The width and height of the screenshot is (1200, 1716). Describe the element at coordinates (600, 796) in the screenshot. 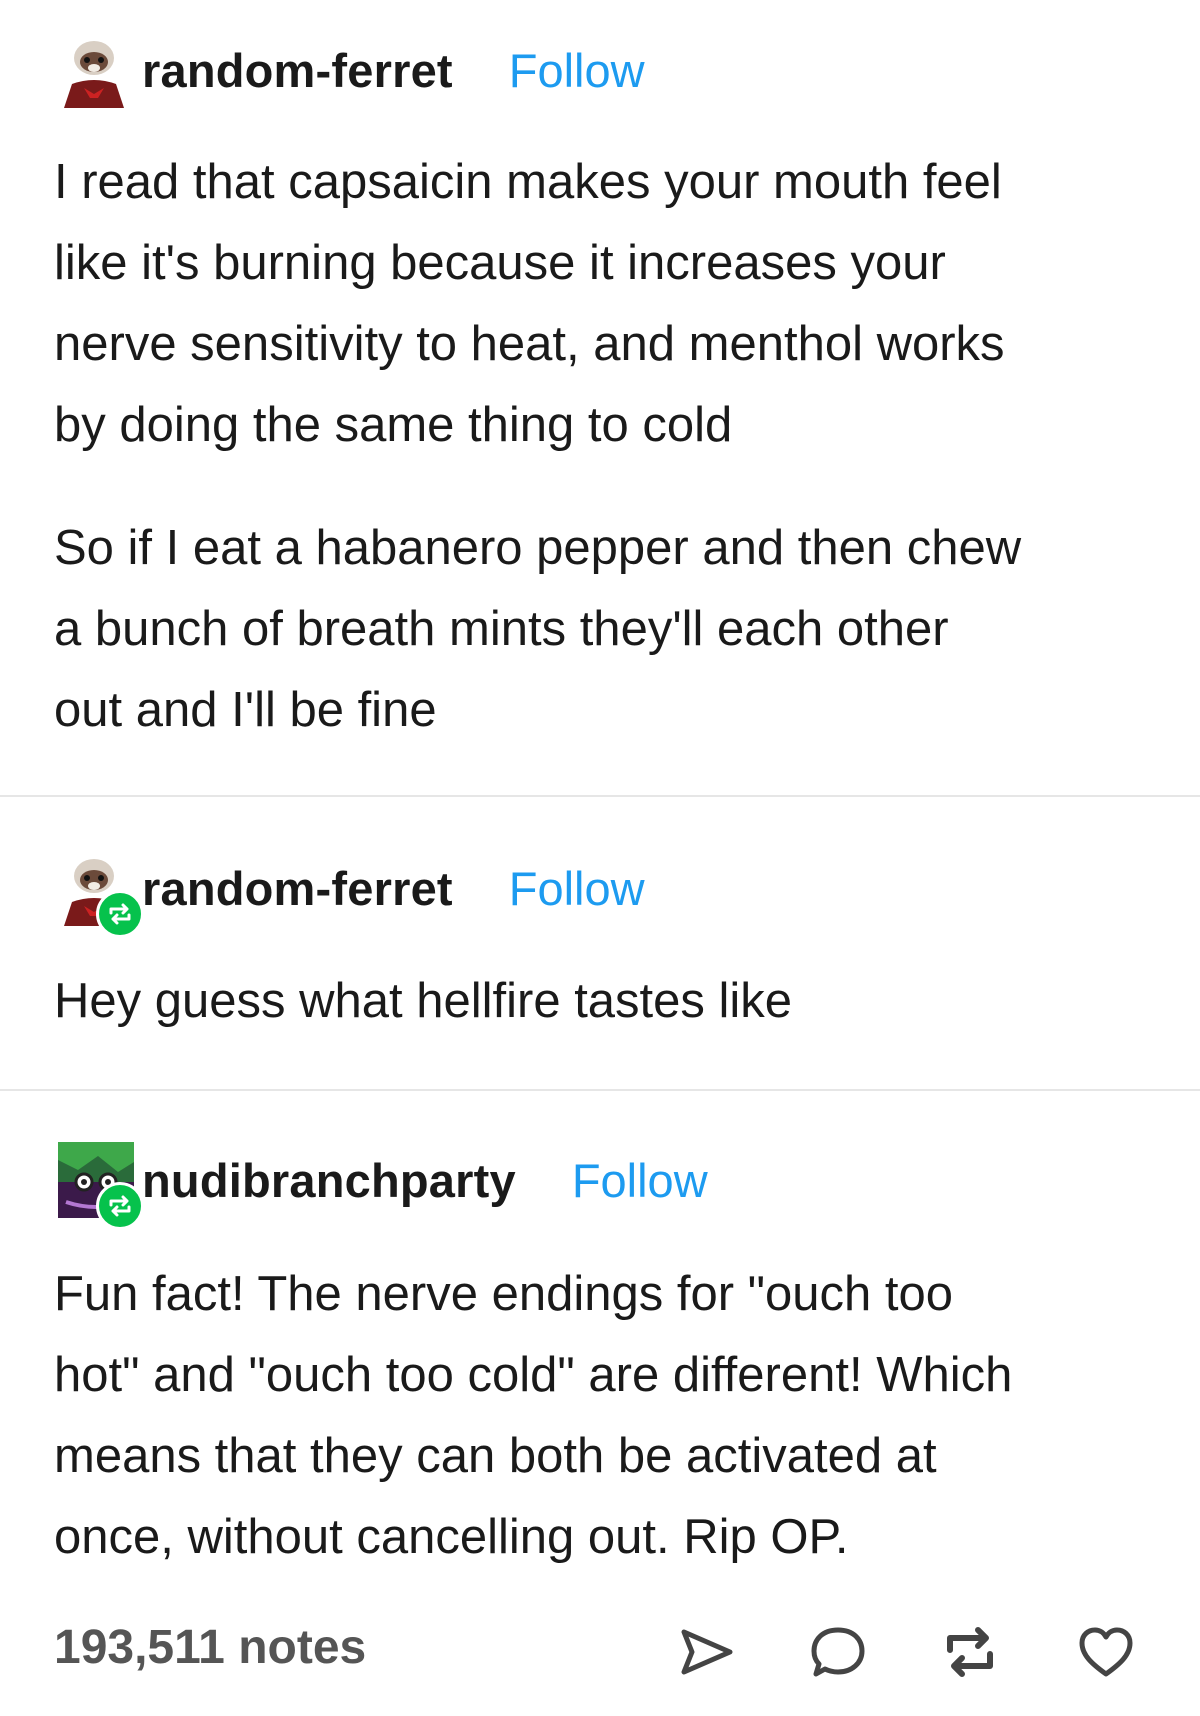

I see `divider` at that location.